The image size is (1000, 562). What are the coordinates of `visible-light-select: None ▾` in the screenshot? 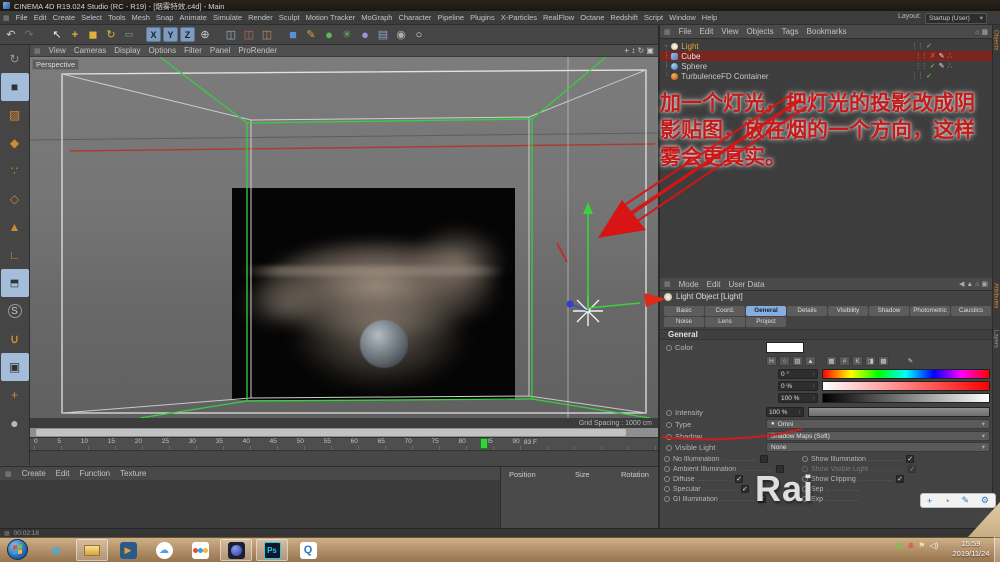 It's located at (878, 447).